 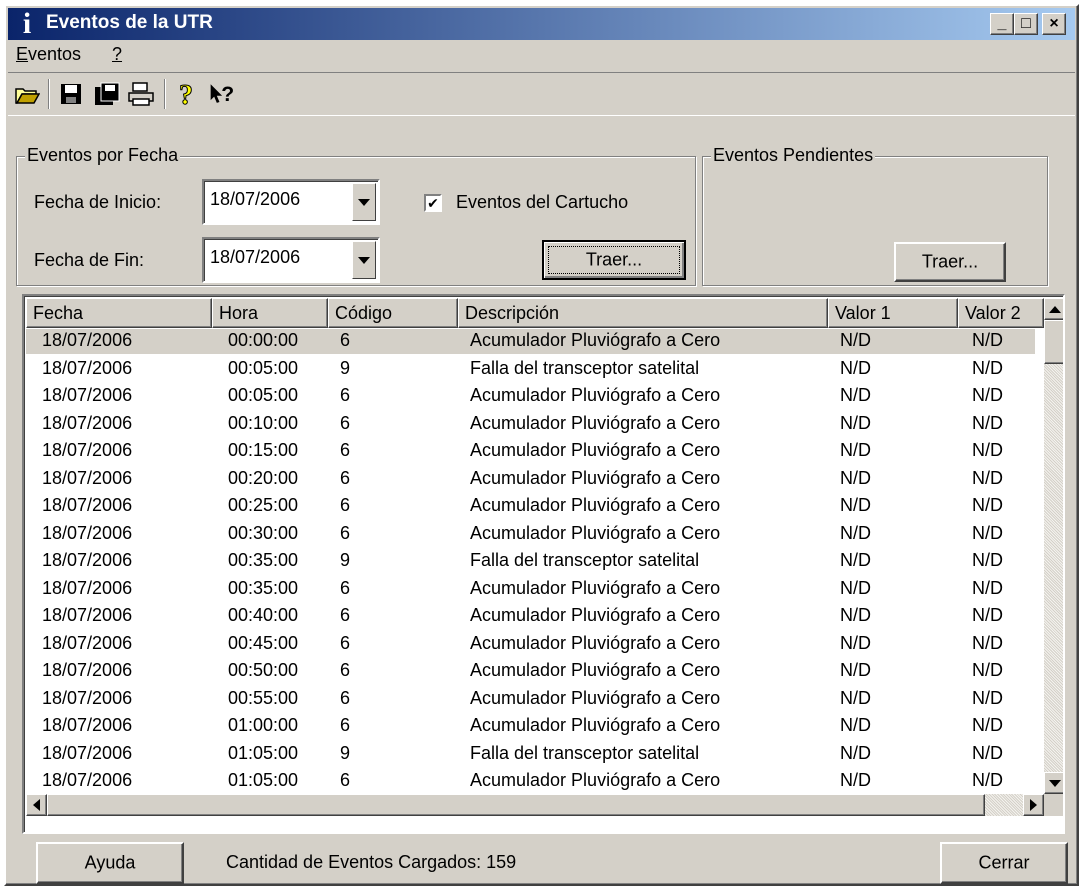 What do you see at coordinates (433, 203) in the screenshot?
I see `cartucho-checkbox: ✔` at bounding box center [433, 203].